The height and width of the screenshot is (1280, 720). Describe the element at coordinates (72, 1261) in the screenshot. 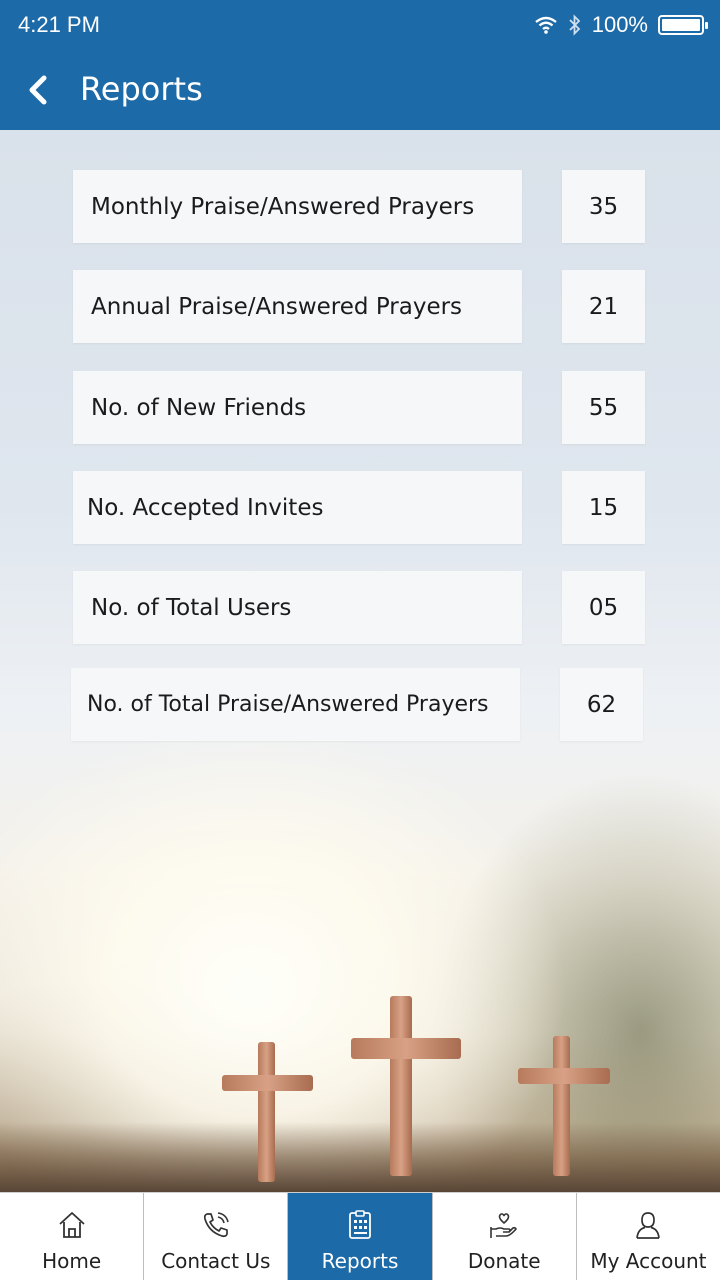

I see `nav-label: Home` at that location.